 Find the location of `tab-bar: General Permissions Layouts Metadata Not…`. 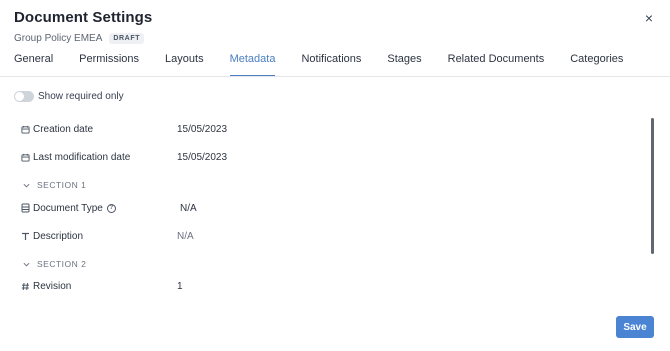

tab-bar: General Permissions Layouts Metadata Not… is located at coordinates (342, 65).